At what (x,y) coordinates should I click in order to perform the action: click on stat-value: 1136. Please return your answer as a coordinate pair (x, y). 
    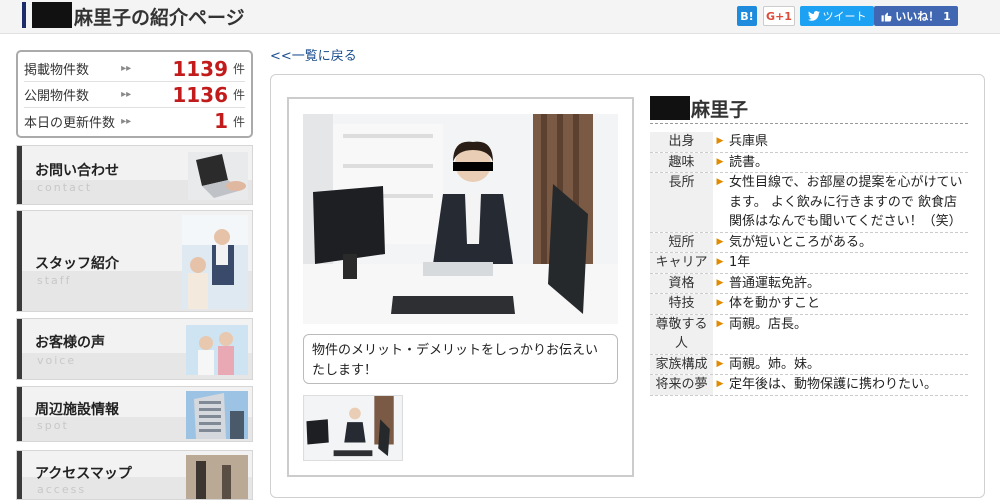
    Looking at the image, I should click on (200, 94).